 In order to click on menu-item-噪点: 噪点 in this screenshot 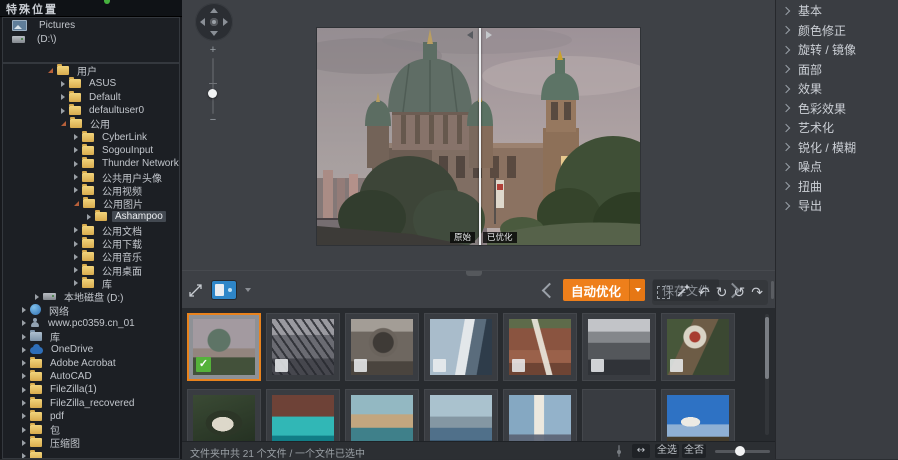, I will do `click(837, 167)`.